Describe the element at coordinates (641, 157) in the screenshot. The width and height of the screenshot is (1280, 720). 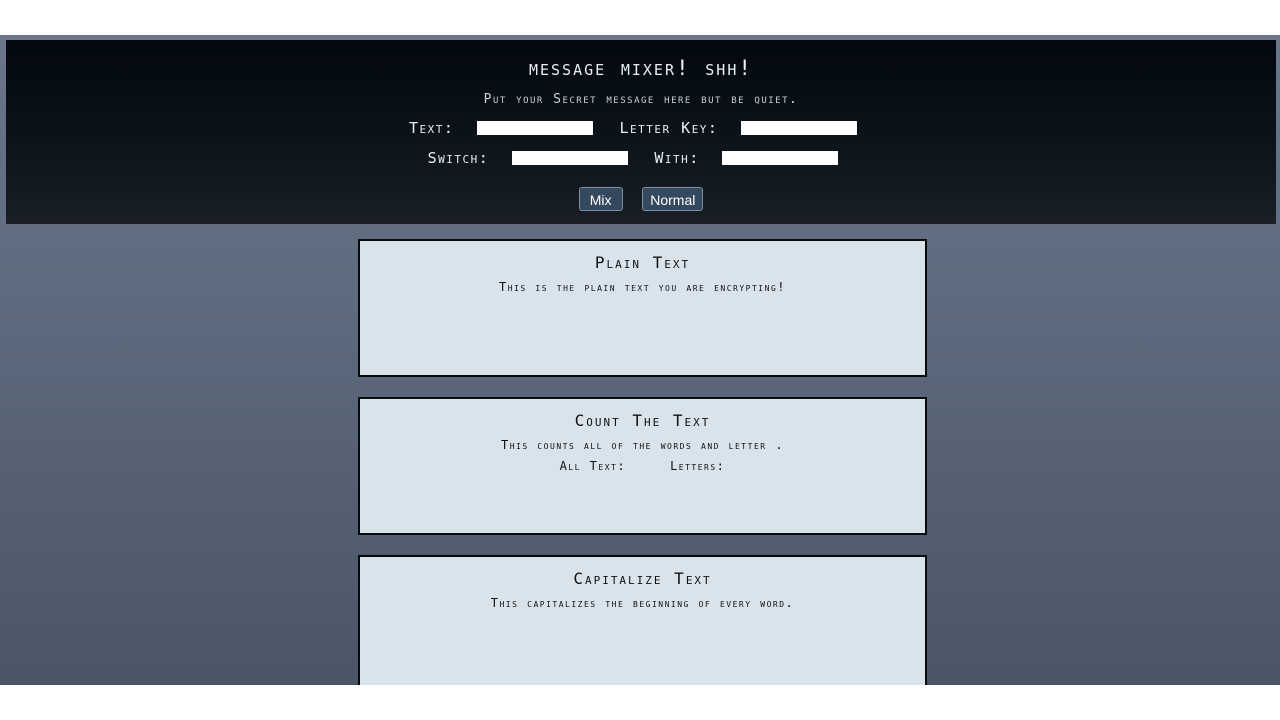
I see `form-row-switch: Switch: With:` at that location.